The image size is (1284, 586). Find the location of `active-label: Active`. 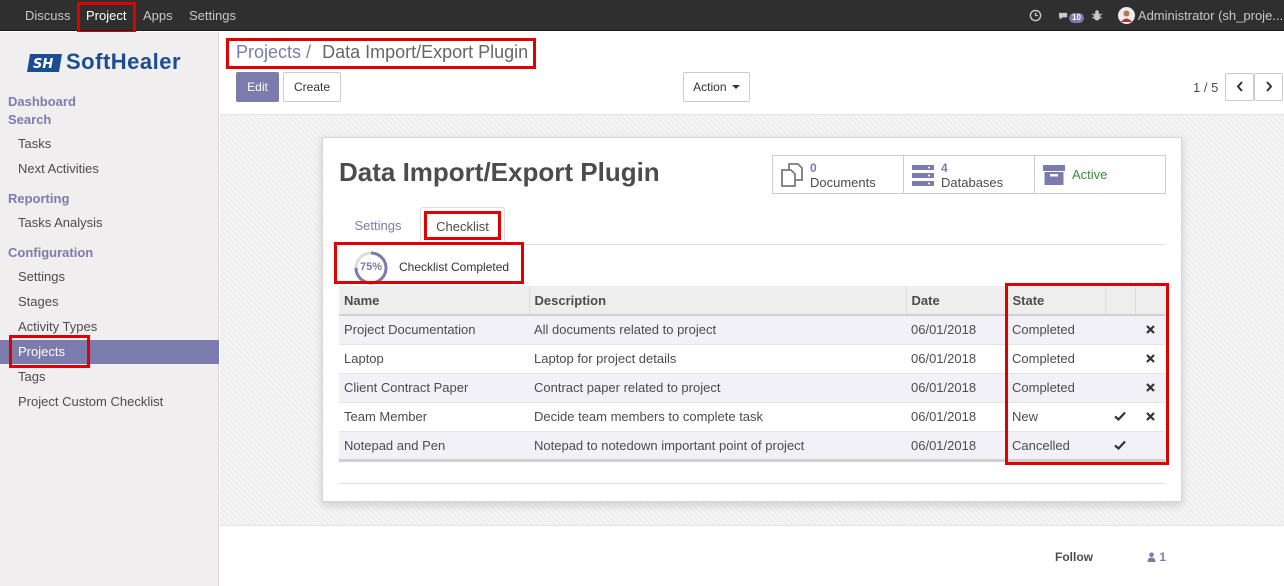

active-label: Active is located at coordinates (1090, 174).